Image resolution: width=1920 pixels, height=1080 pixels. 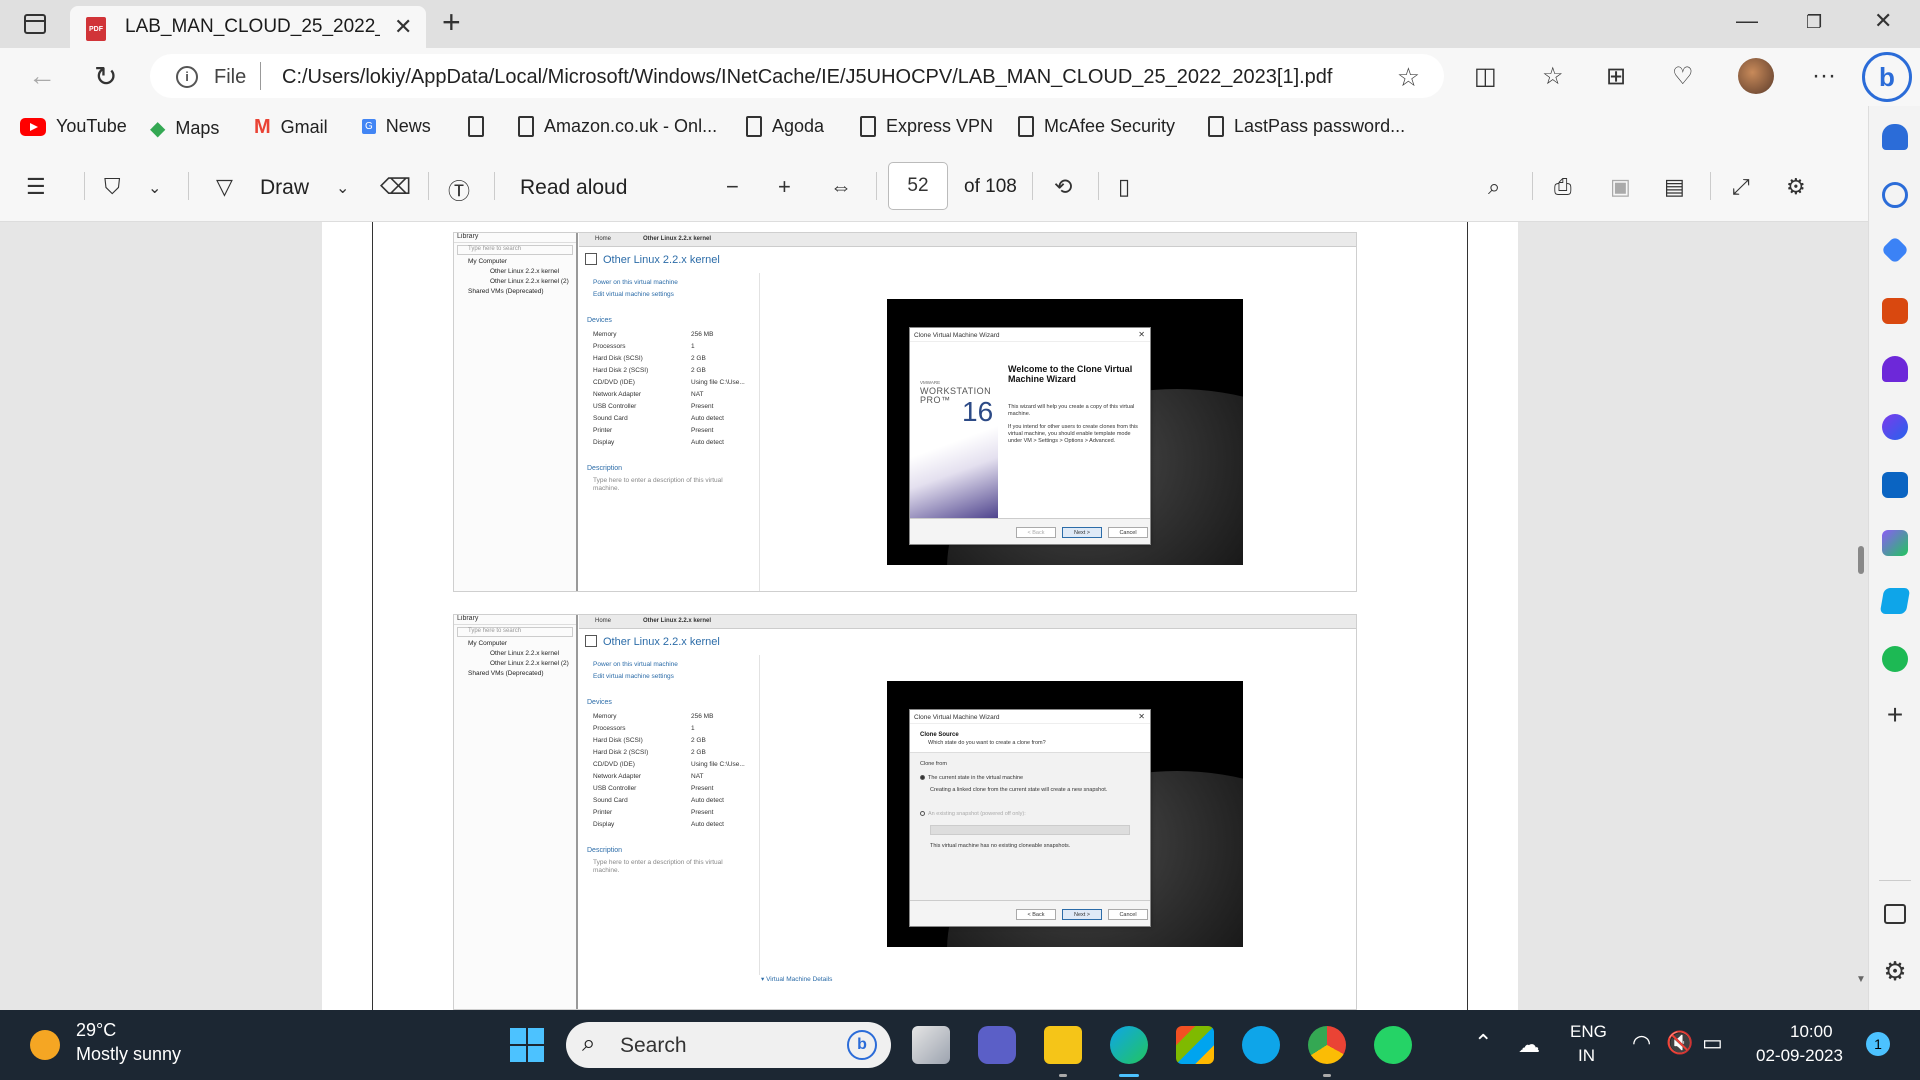 I want to click on favorite-express-vpn: Express VPN, so click(x=926, y=126).